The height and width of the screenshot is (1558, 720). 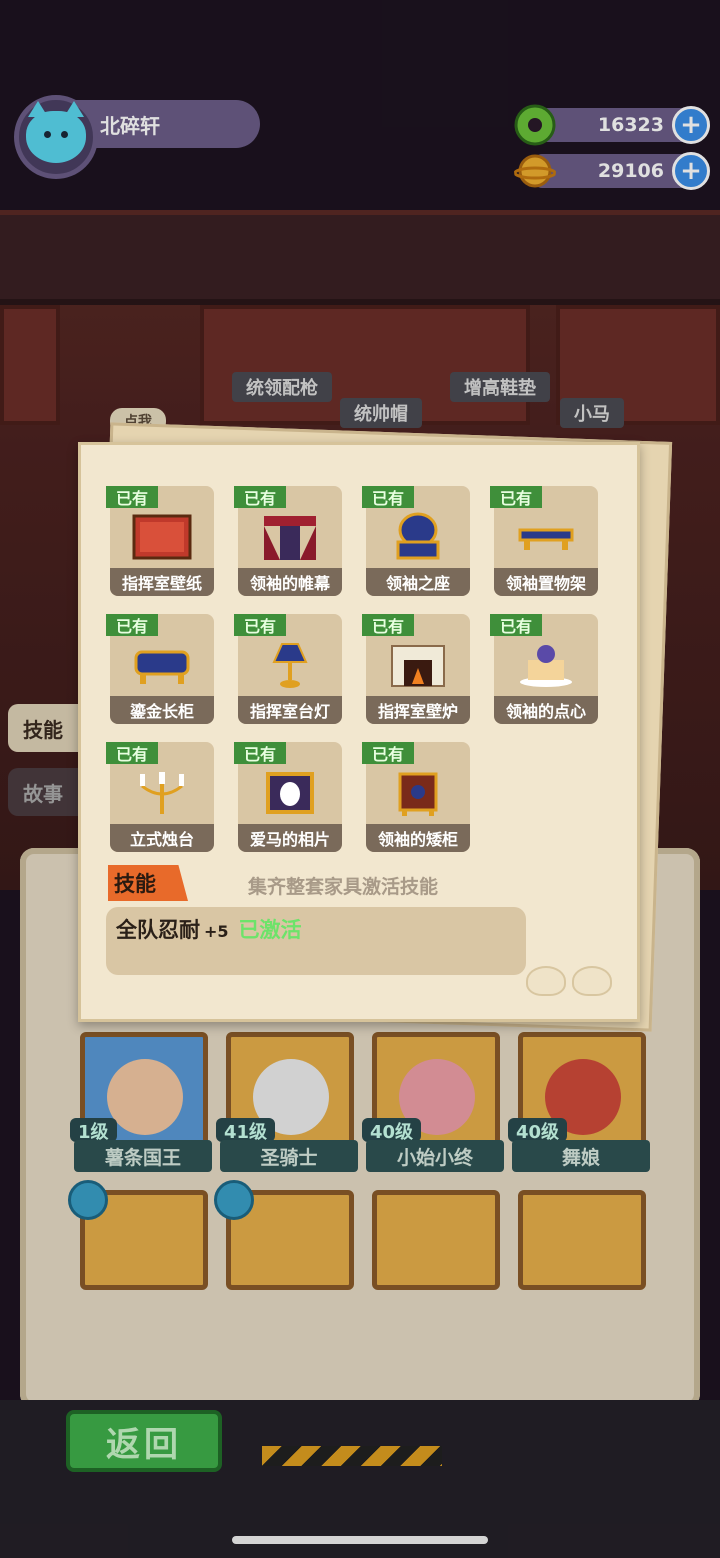 I want to click on item-name: 指挥室台灯, so click(x=290, y=710).